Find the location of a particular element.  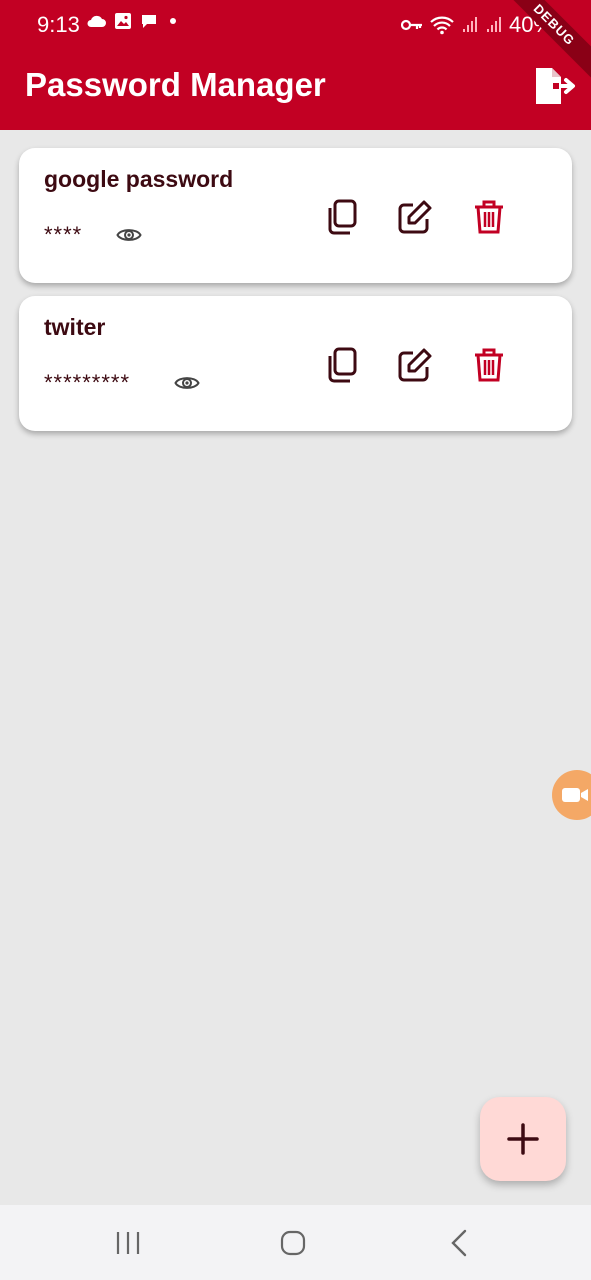

password-card: google password **** is located at coordinates (295, 215).